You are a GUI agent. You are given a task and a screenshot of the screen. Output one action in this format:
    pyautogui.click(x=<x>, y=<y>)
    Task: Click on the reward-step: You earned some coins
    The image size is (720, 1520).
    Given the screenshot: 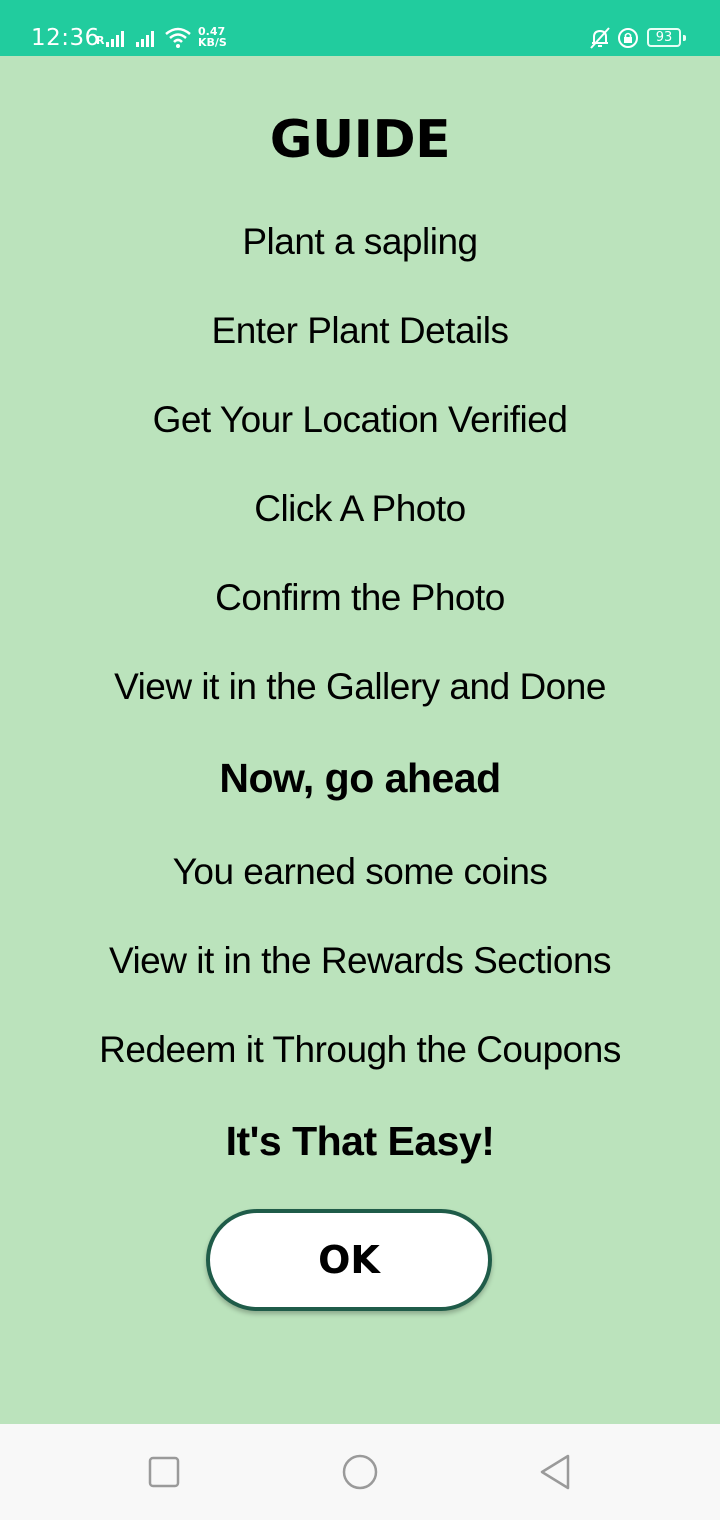 What is the action you would take?
    pyautogui.click(x=360, y=871)
    